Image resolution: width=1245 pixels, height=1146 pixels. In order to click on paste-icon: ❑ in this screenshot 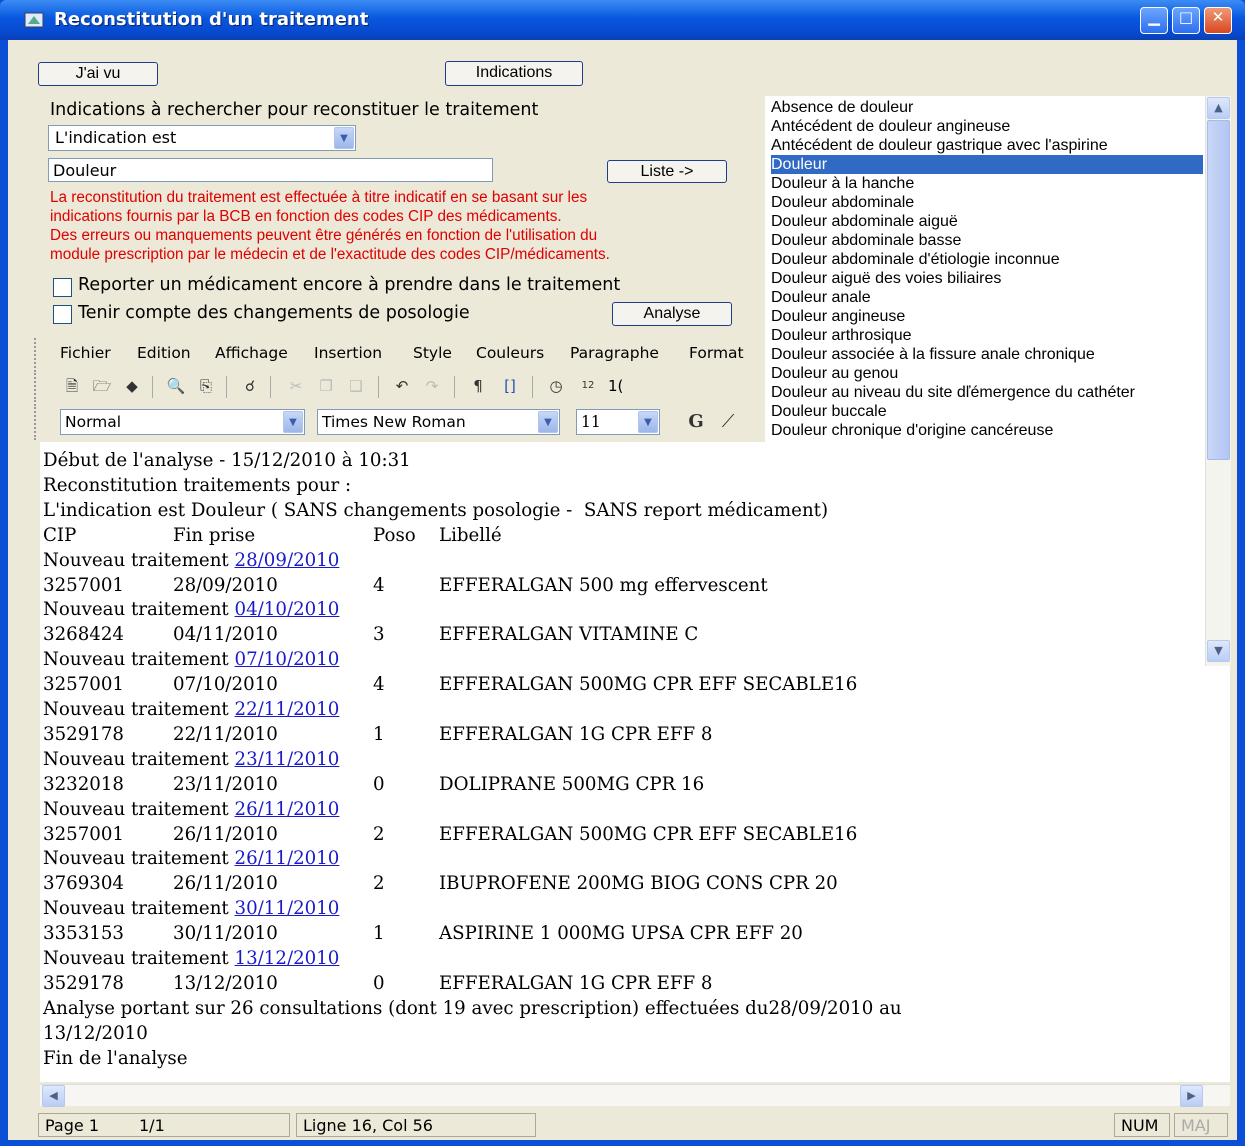, I will do `click(356, 386)`.